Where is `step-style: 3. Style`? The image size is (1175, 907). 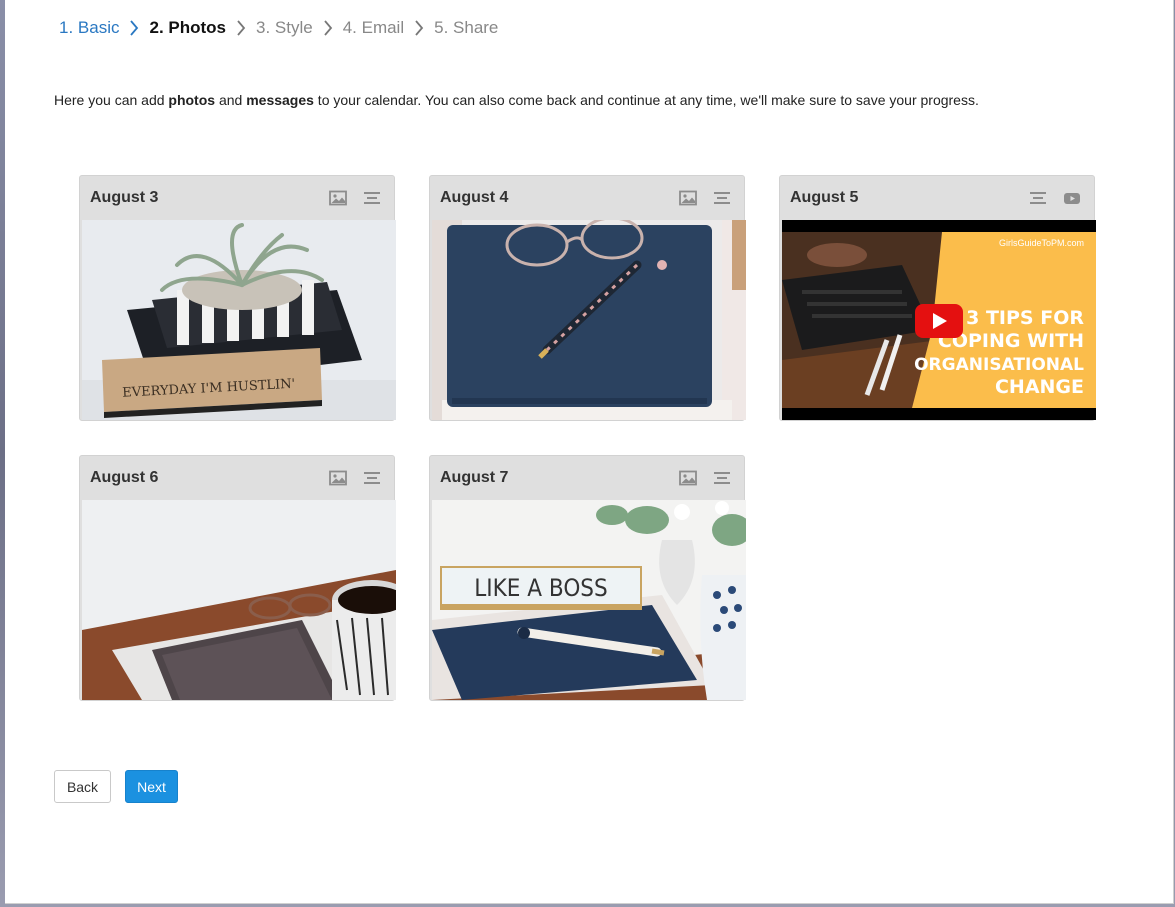 step-style: 3. Style is located at coordinates (284, 28).